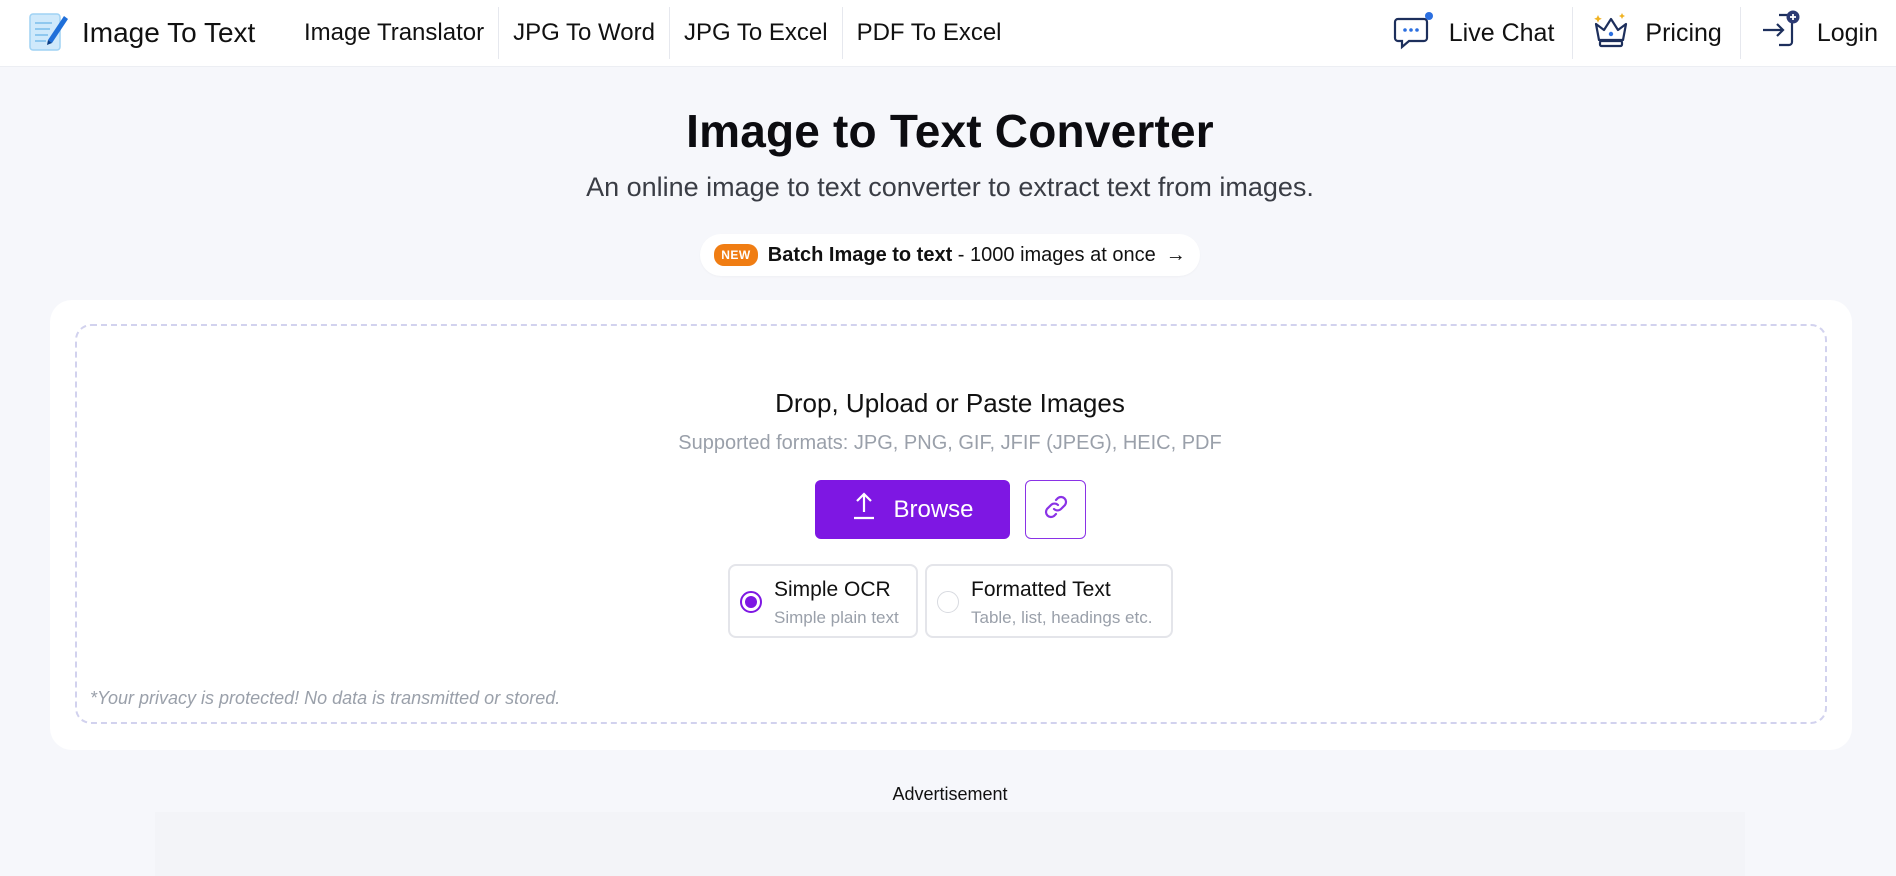 Image resolution: width=1896 pixels, height=876 pixels. What do you see at coordinates (169, 32) in the screenshot?
I see `logo-text: Image To Text` at bounding box center [169, 32].